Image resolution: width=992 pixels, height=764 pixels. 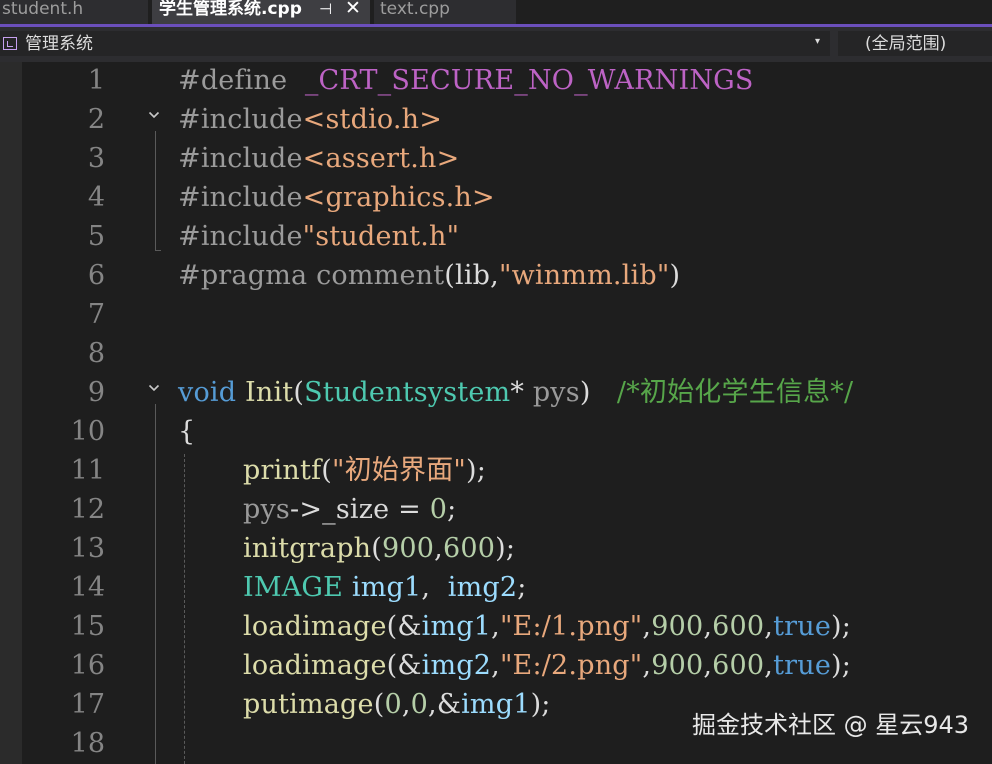 What do you see at coordinates (496, 471) in the screenshot?
I see `code-line: 11 printf("初始界面");` at bounding box center [496, 471].